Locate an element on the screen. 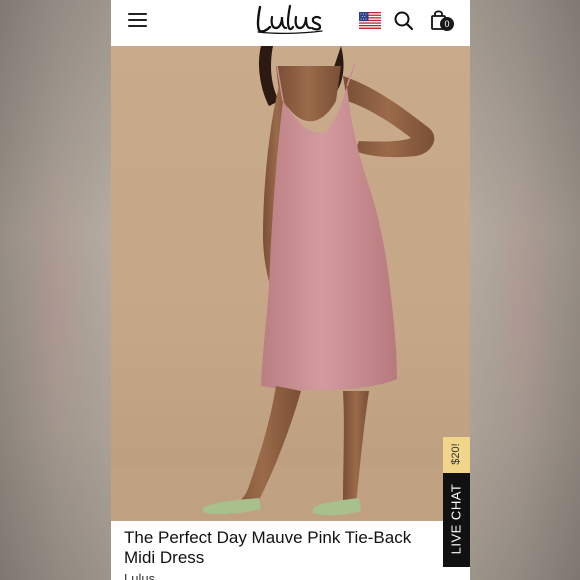  live-chat-label: LIVE CHAT is located at coordinates (456, 519).